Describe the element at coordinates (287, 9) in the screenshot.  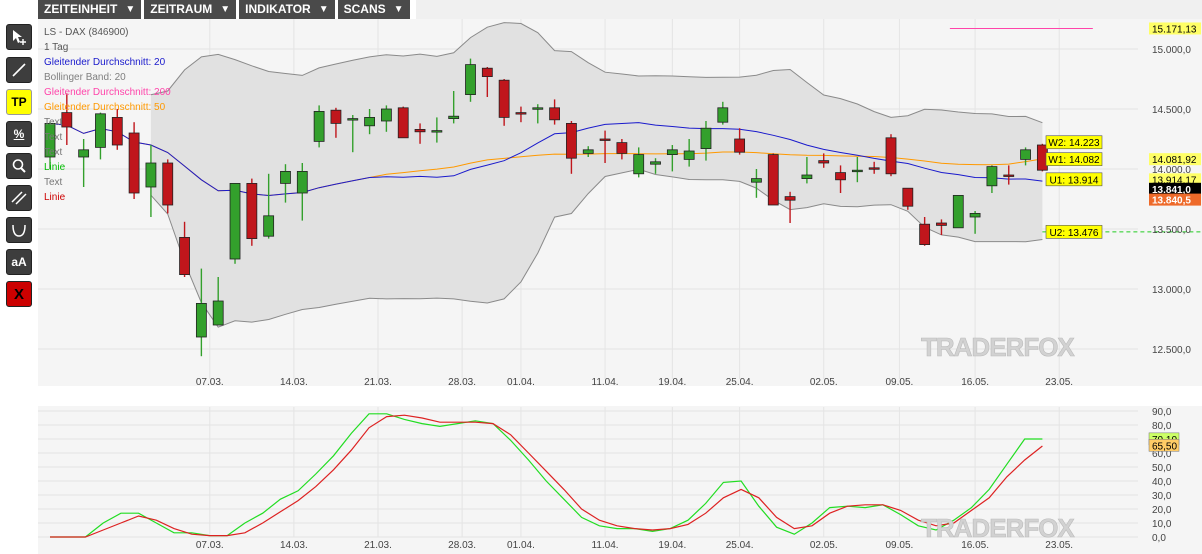
I see `menu-indikator: INDIKATOR ▼` at that location.